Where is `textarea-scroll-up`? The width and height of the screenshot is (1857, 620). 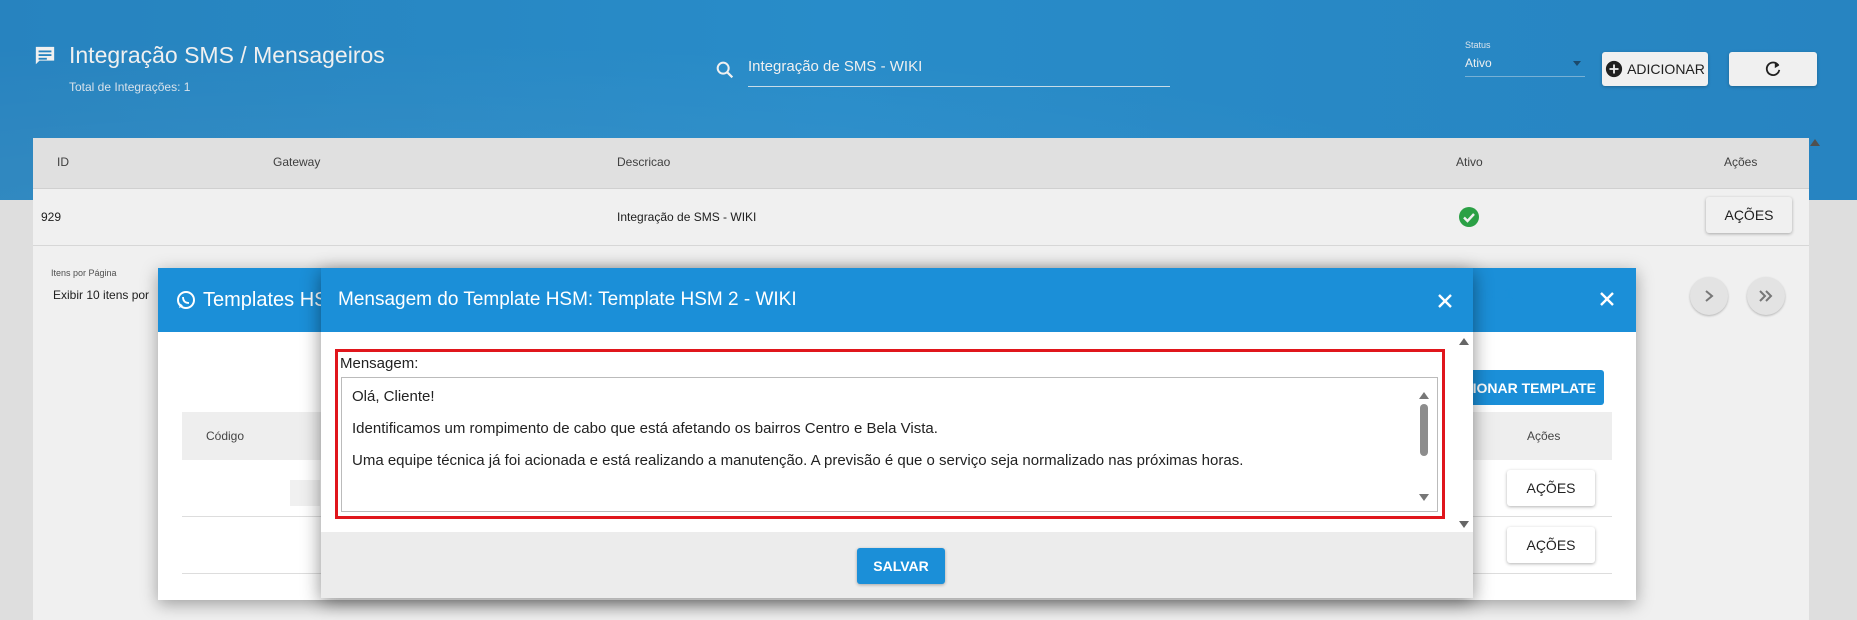
textarea-scroll-up is located at coordinates (1424, 395).